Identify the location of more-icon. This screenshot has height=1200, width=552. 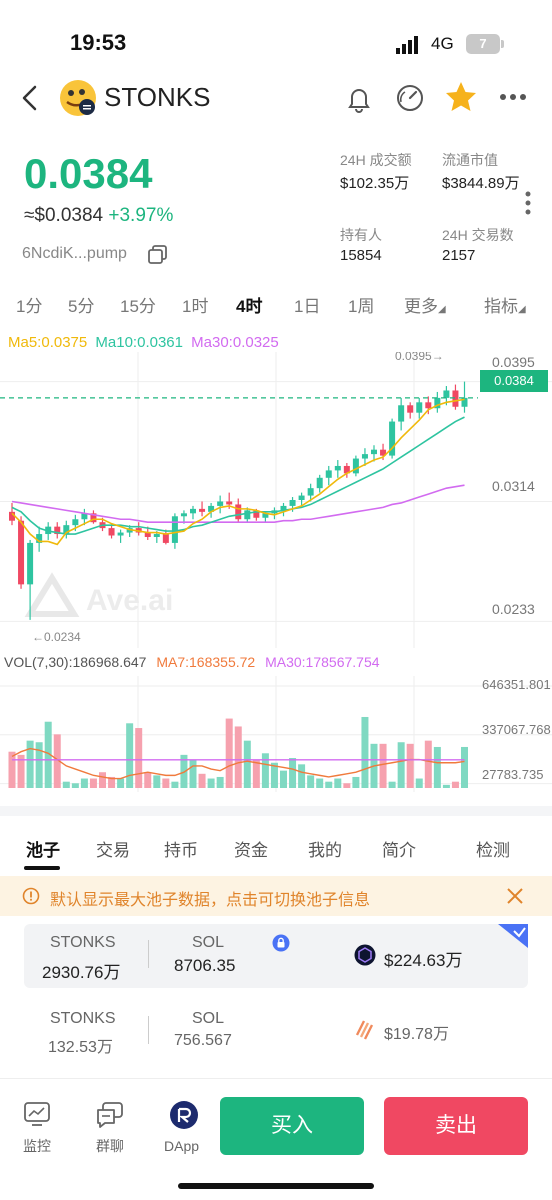
(513, 97).